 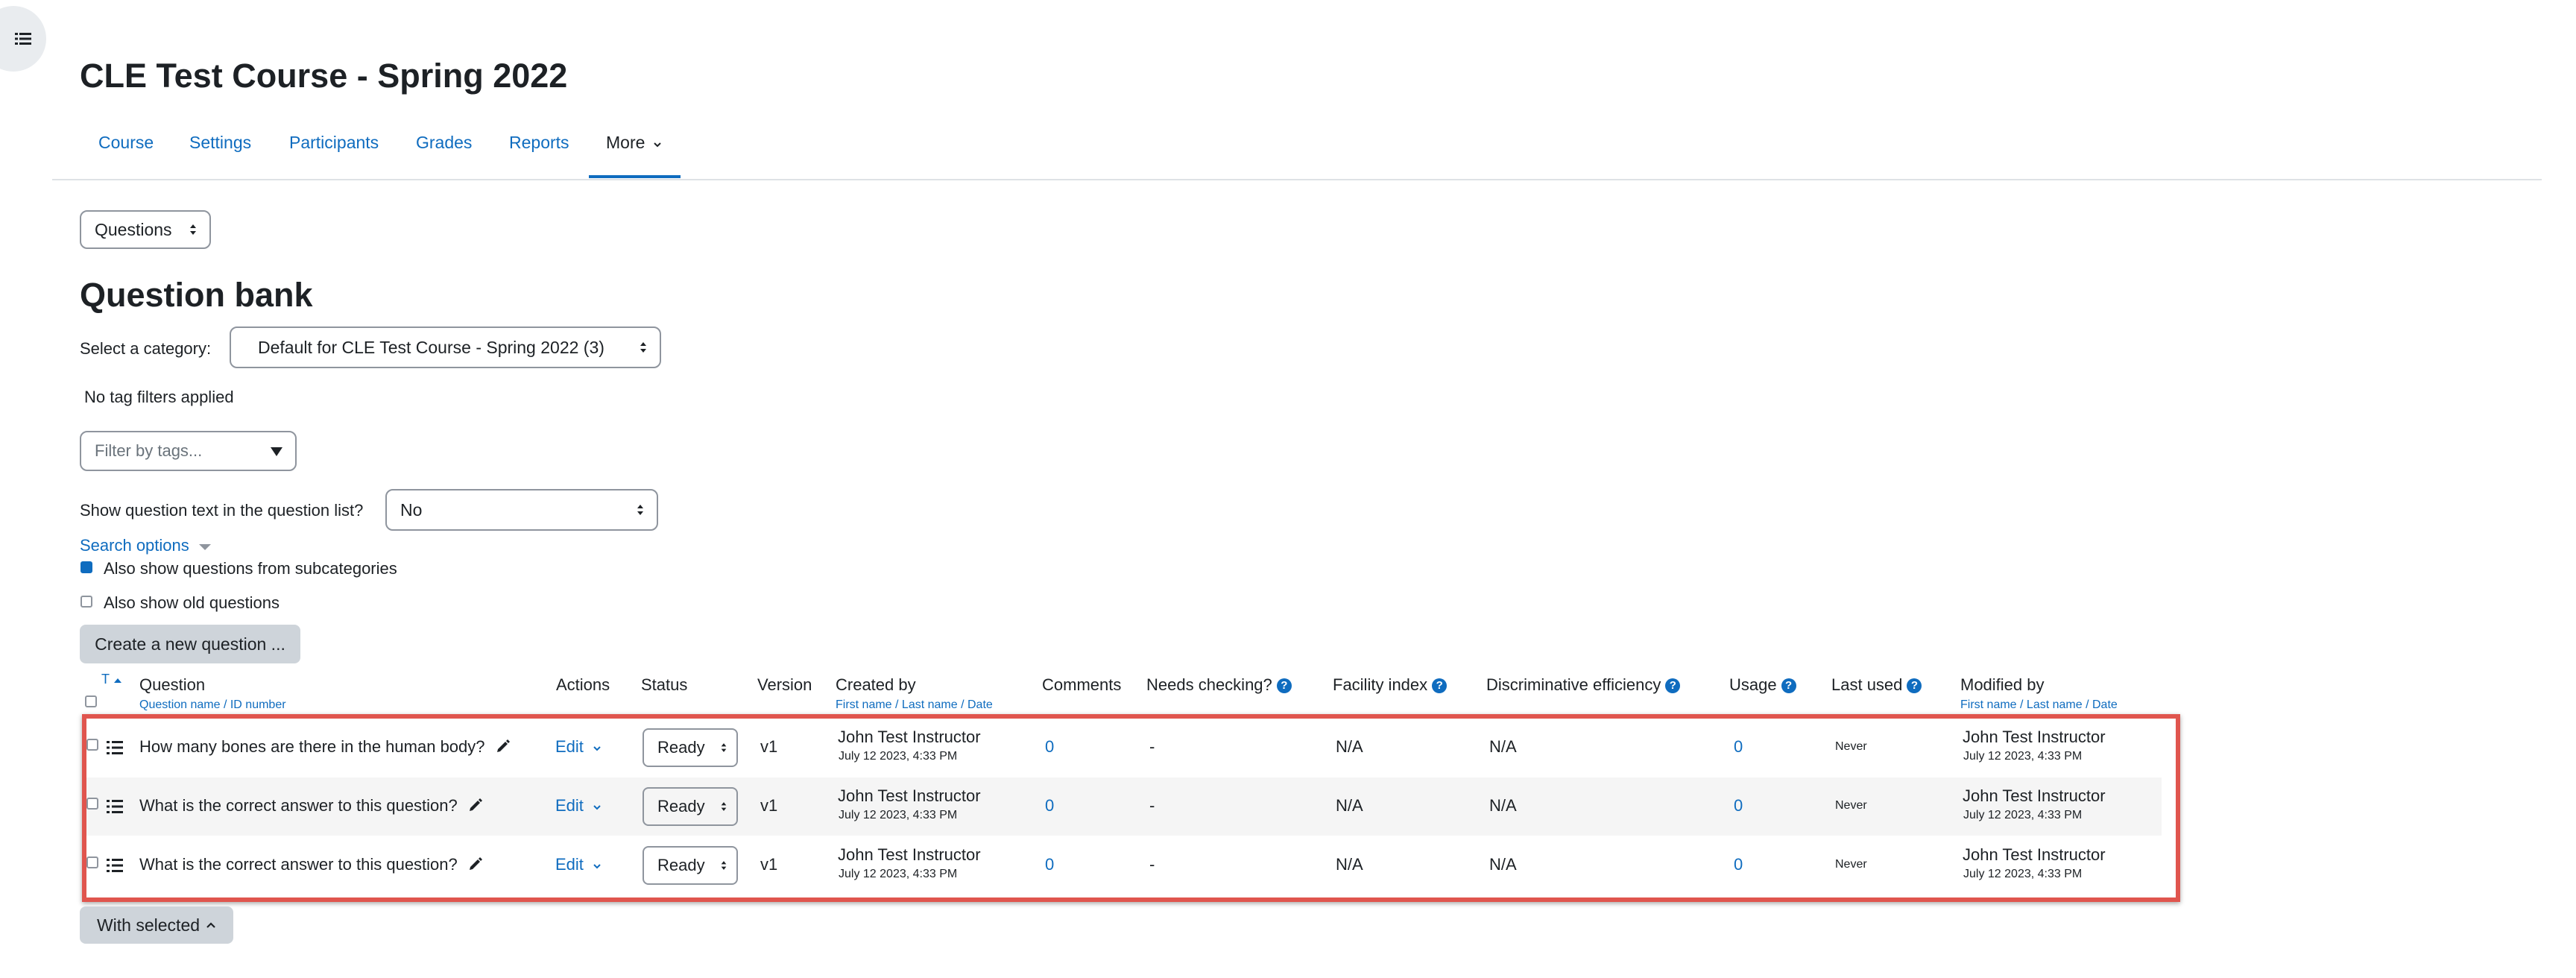 I want to click on search-options-toggle: Search options, so click(x=146, y=545).